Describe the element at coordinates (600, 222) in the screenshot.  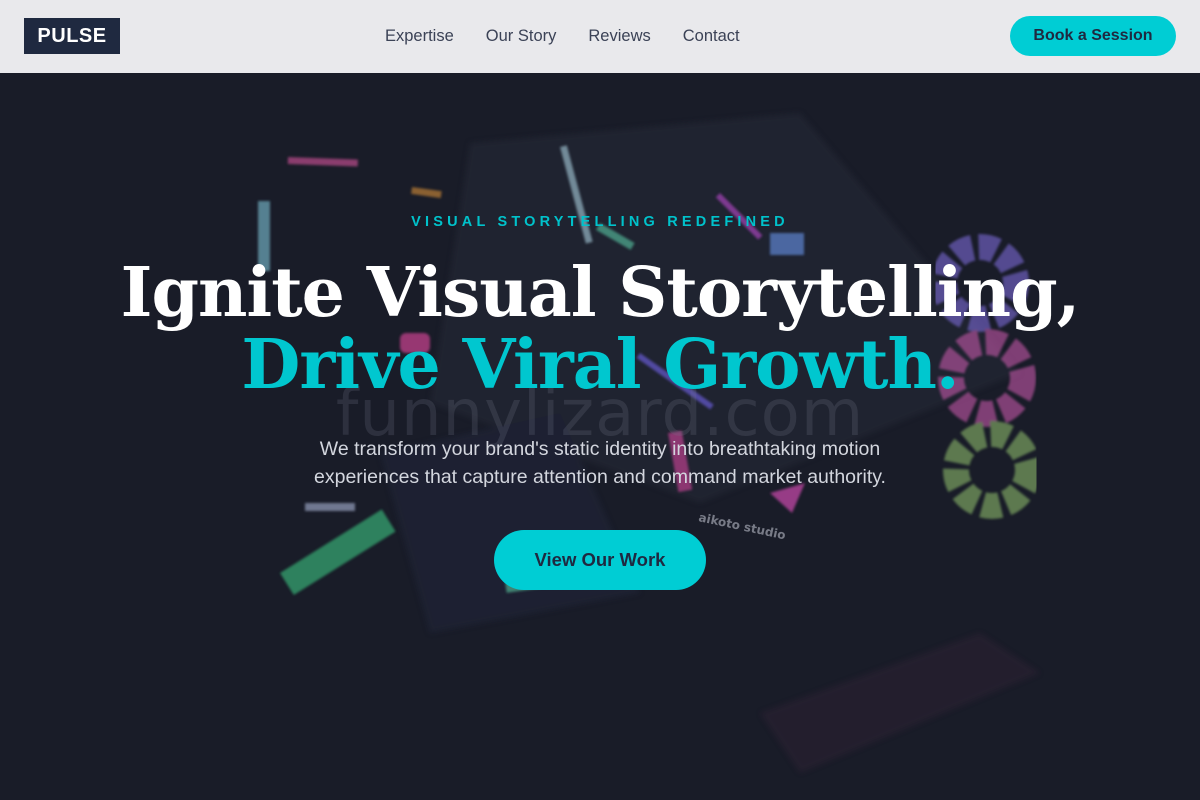
I see `hero-eyebrow: VISUAL STORYTELLING REDEFINED` at that location.